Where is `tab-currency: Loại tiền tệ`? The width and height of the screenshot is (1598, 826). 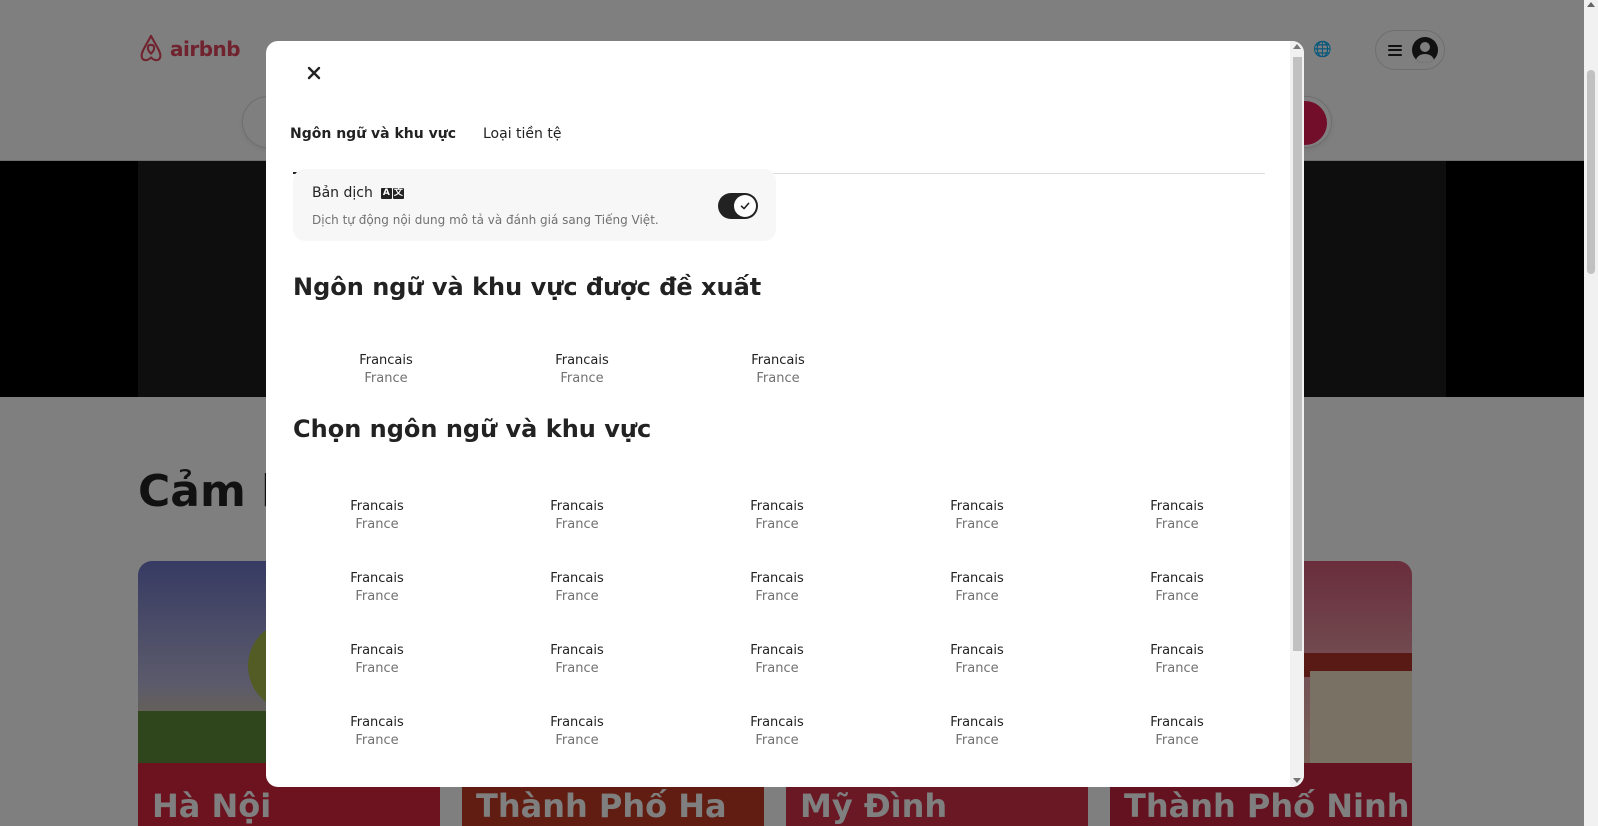 tab-currency: Loại tiền tệ is located at coordinates (523, 134).